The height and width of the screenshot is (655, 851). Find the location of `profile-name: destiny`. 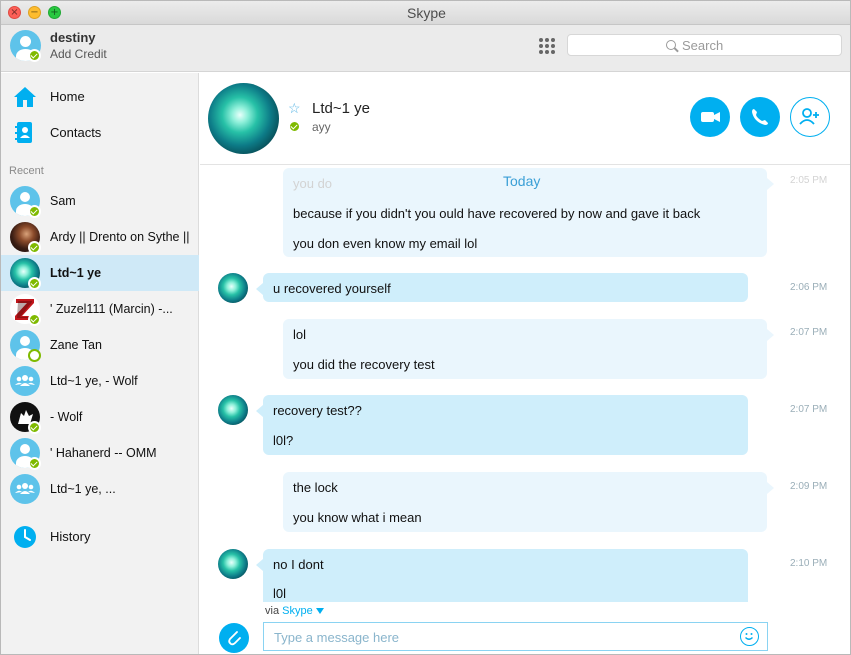

profile-name: destiny is located at coordinates (73, 37).